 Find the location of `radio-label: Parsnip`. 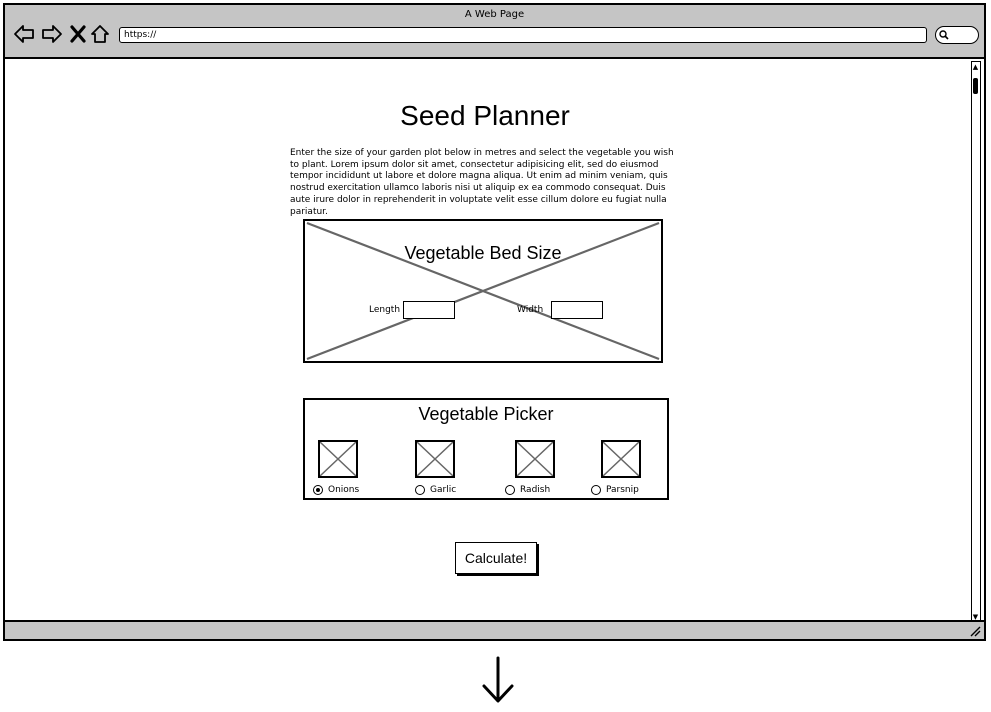

radio-label: Parsnip is located at coordinates (622, 490).